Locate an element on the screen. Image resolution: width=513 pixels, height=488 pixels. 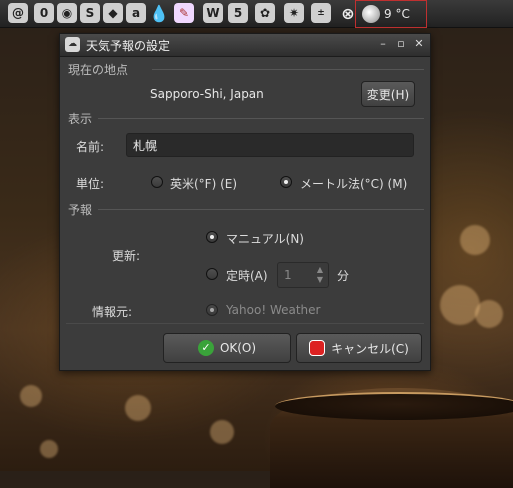
cancel-button-label: キャンセル(C) is located at coordinates (370, 348).